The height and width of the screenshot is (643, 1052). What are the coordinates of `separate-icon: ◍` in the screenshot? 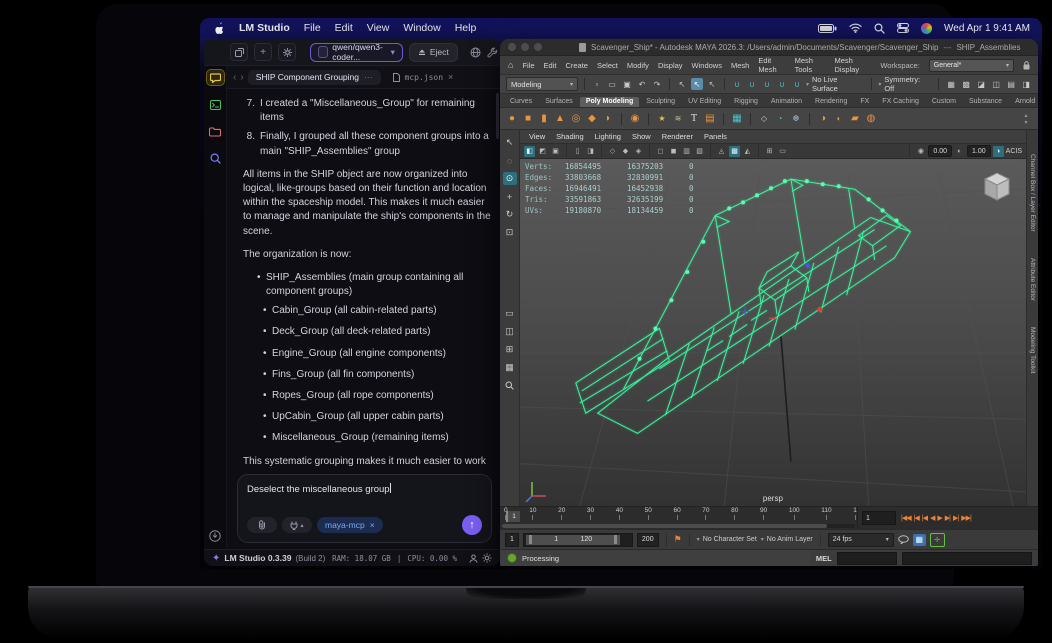 It's located at (871, 119).